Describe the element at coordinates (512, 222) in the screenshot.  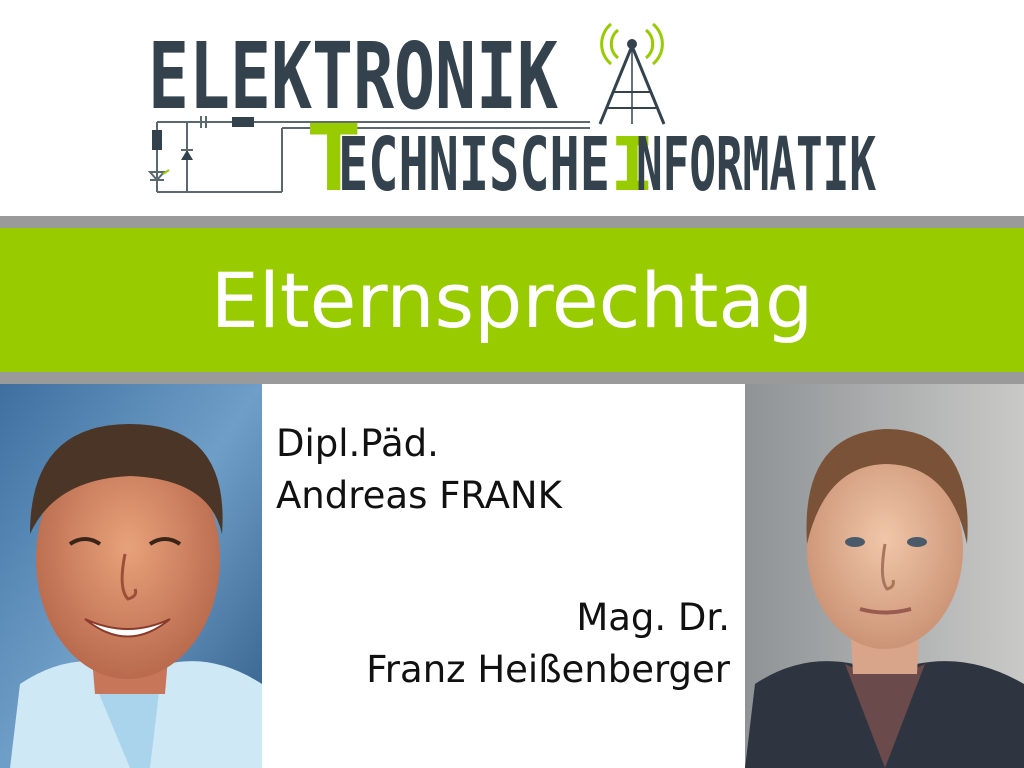
I see `divider-top` at that location.